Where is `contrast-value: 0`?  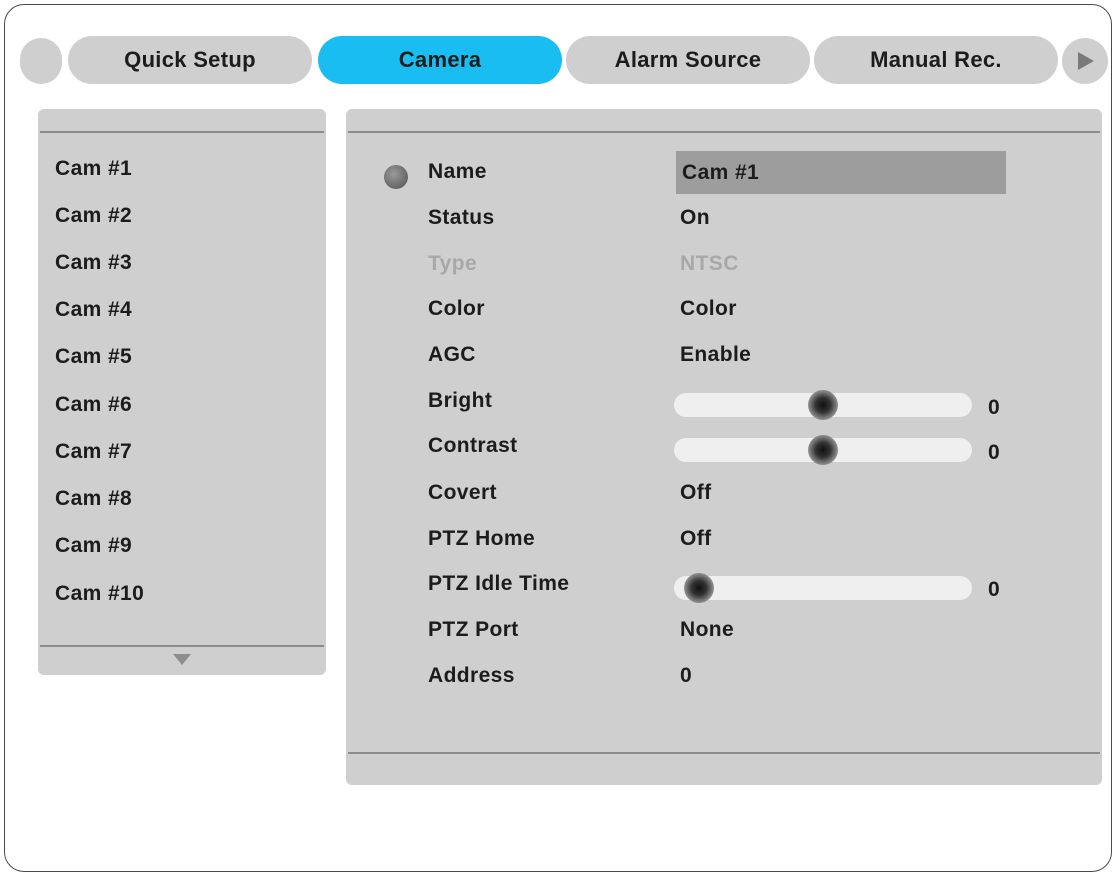 contrast-value: 0 is located at coordinates (994, 452).